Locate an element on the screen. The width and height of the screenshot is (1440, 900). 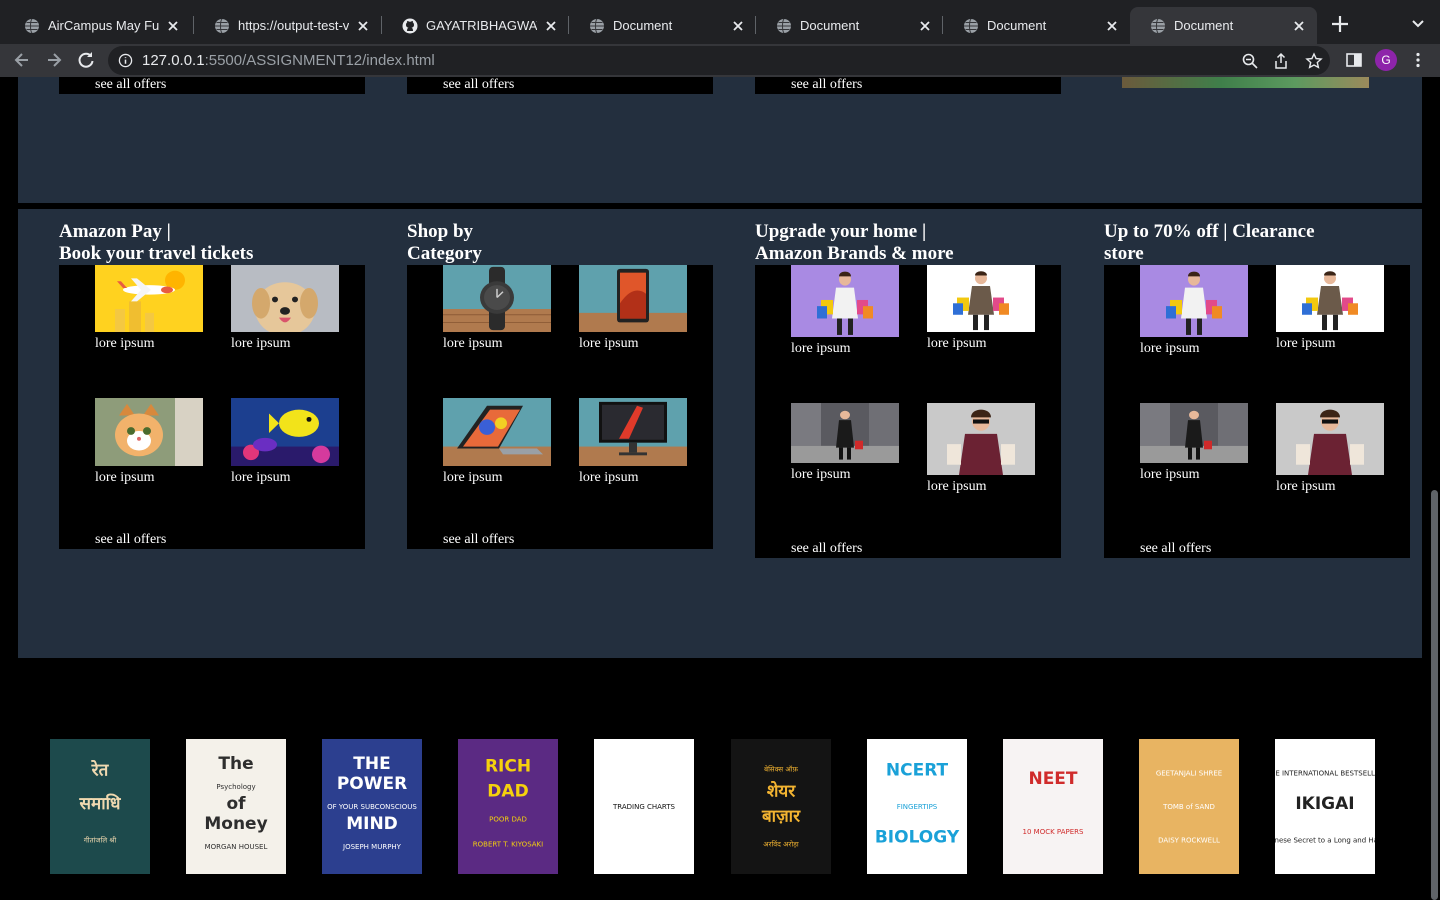
bookmark-star-icon is located at coordinates (1314, 61).